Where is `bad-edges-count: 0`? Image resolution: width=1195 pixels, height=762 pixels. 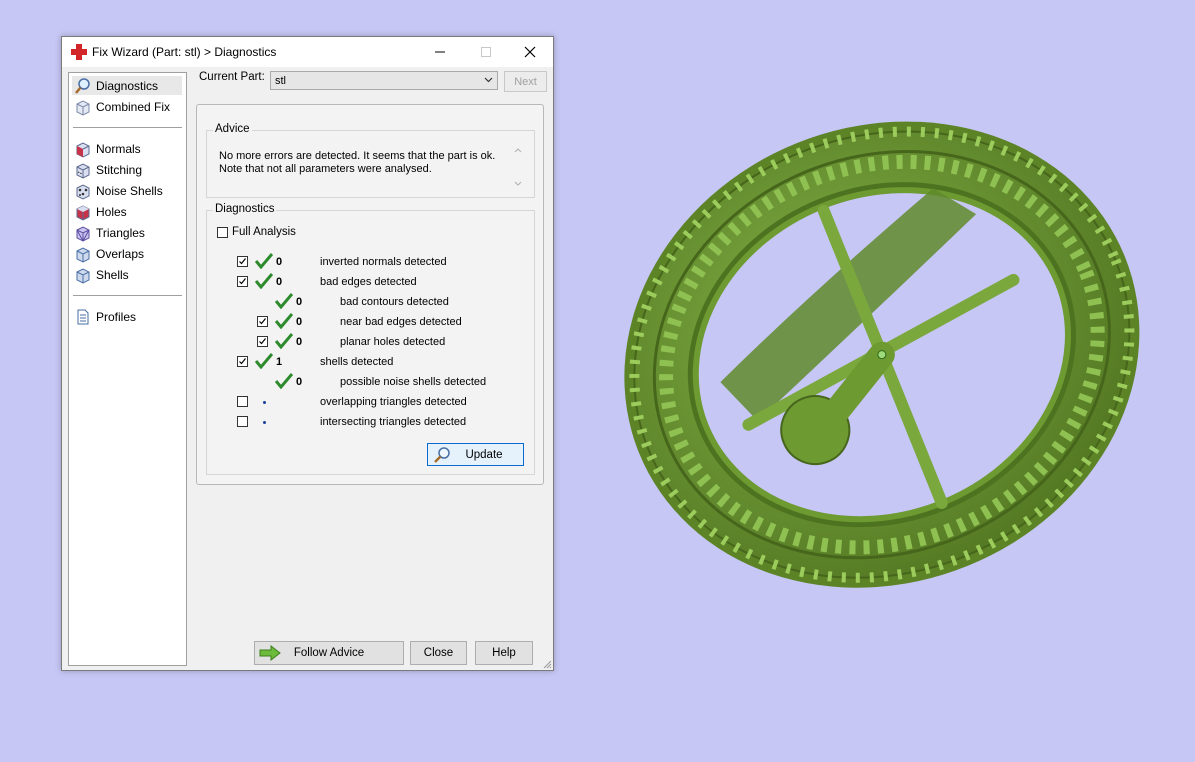
bad-edges-count: 0 is located at coordinates (279, 282).